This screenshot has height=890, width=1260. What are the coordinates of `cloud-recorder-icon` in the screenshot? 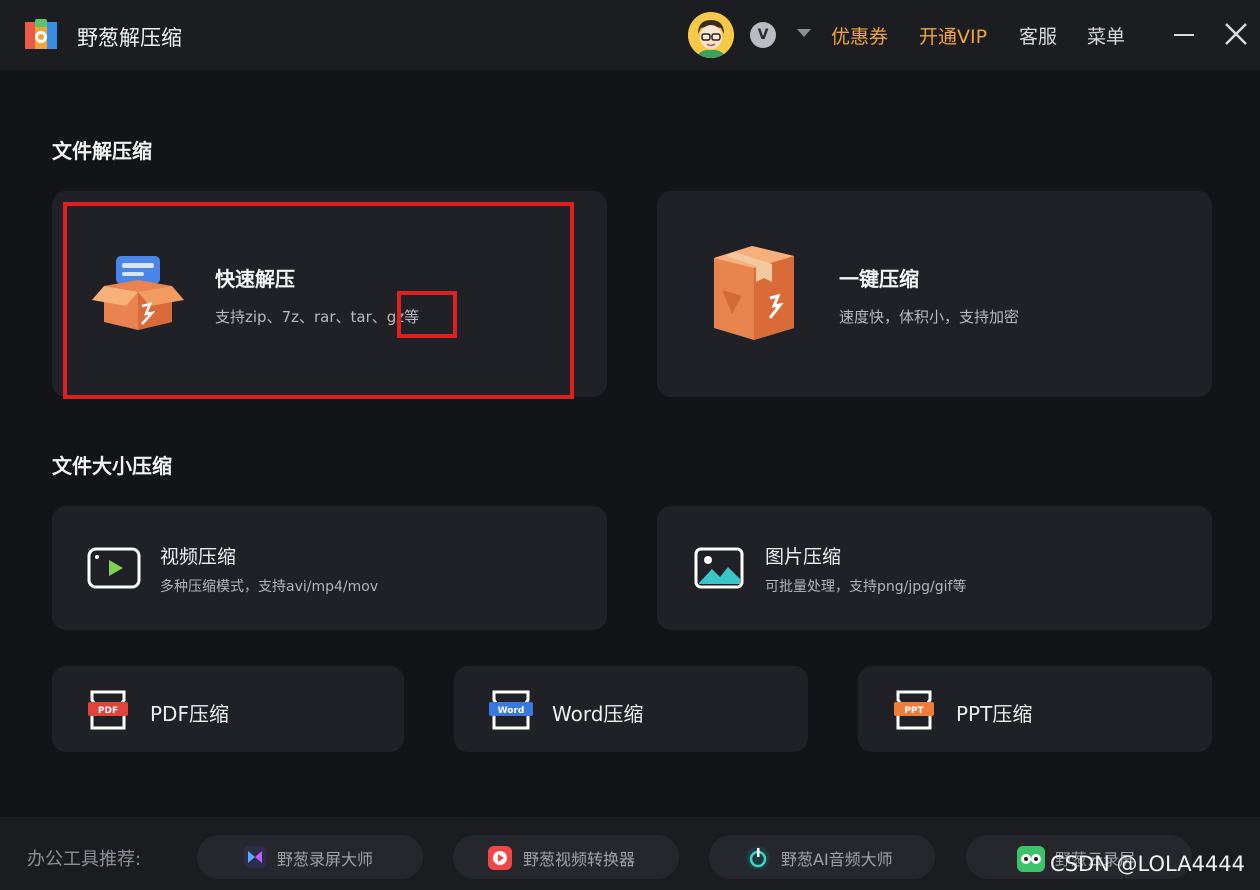 It's located at (1031, 859).